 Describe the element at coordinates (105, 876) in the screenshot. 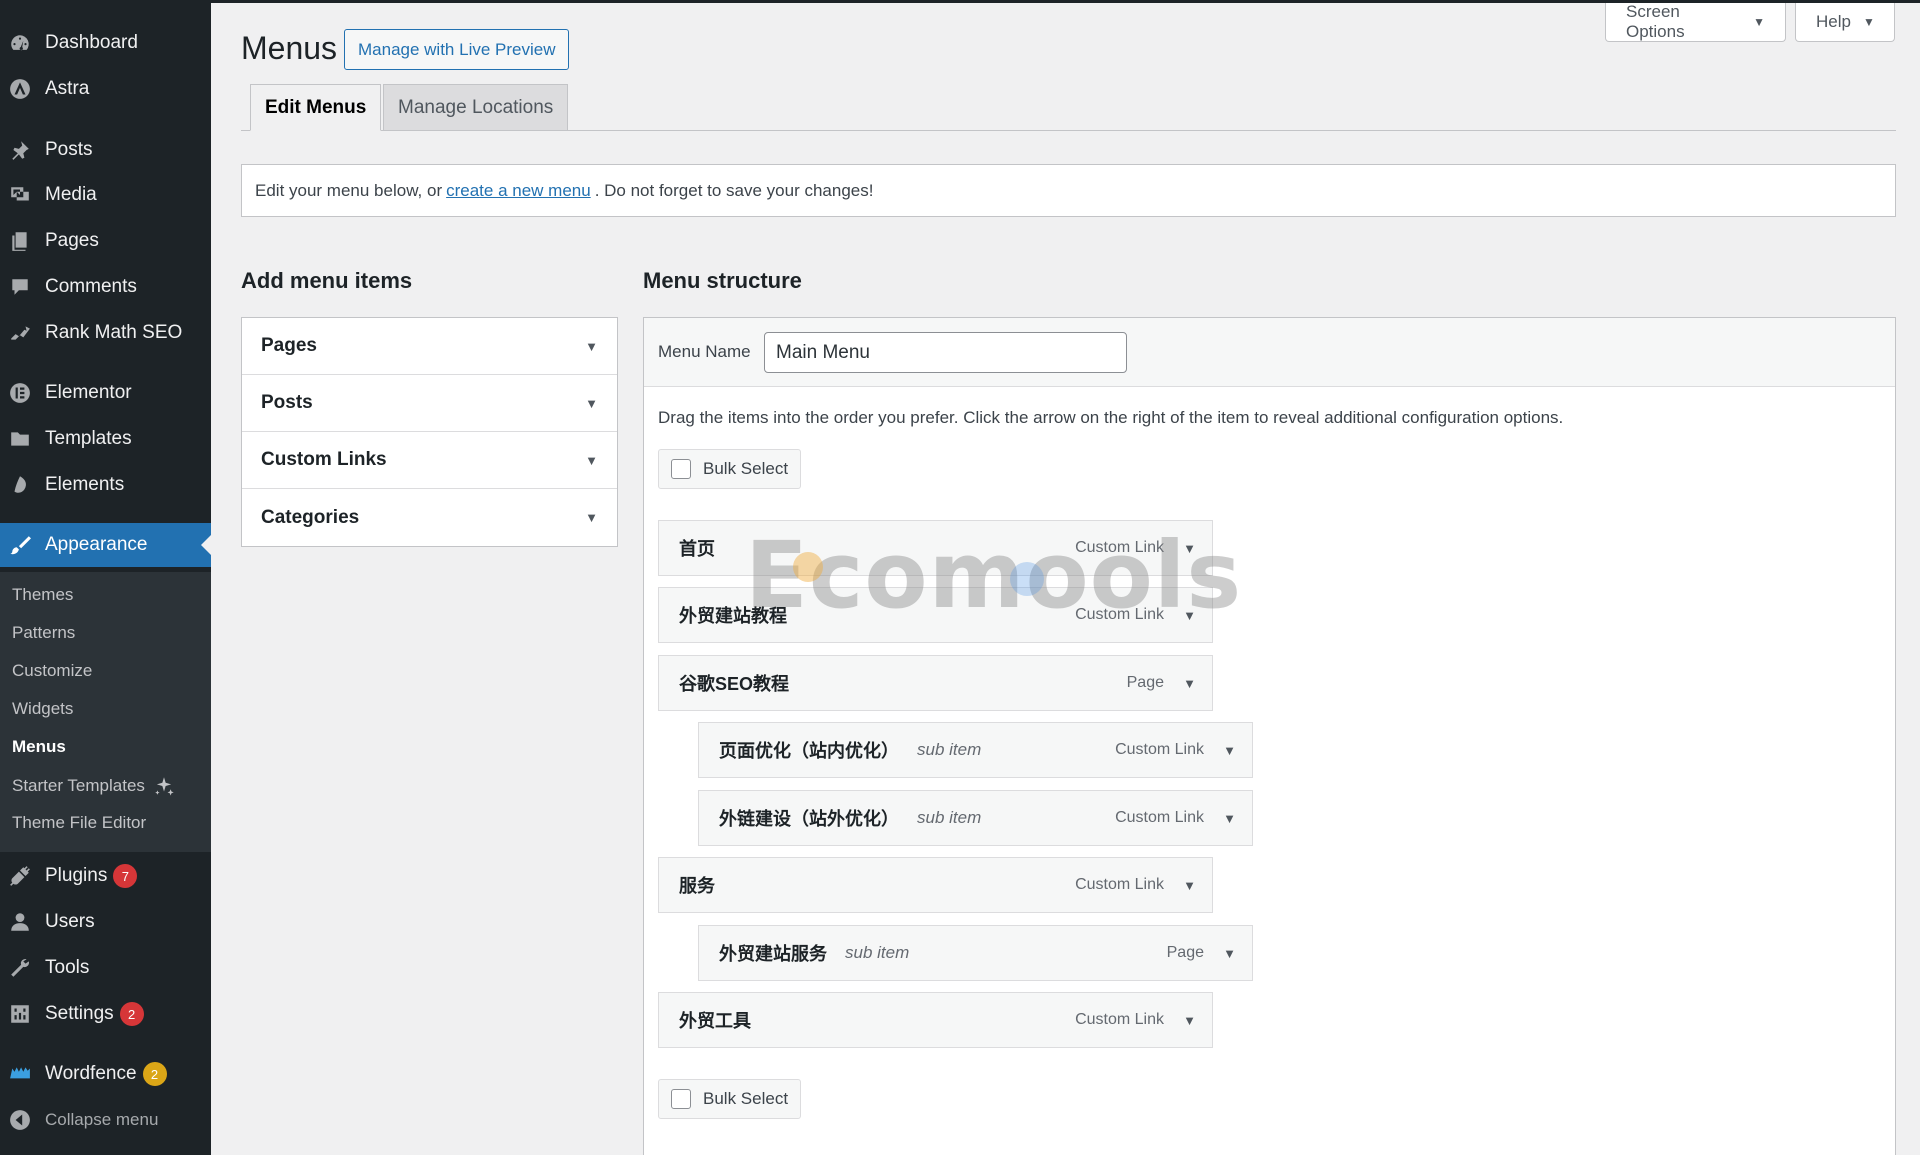

I see `sidebar-item-plugins: Plugins 7` at that location.